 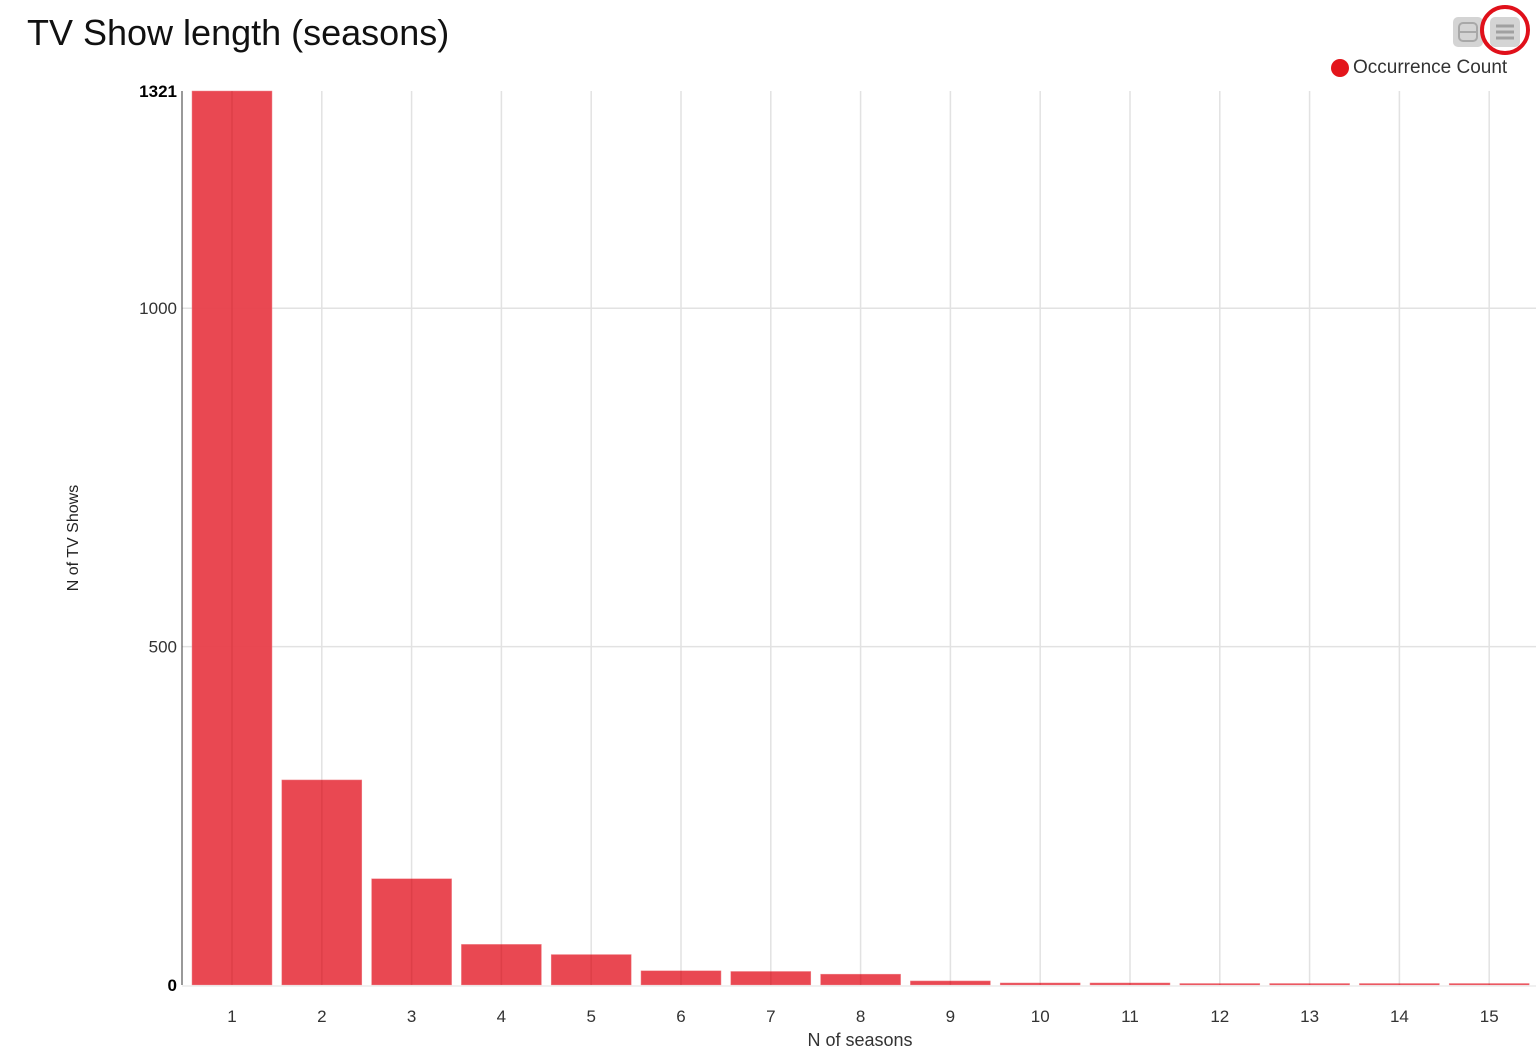 What do you see at coordinates (411, 1016) in the screenshot?
I see `x-tick-label: 3` at bounding box center [411, 1016].